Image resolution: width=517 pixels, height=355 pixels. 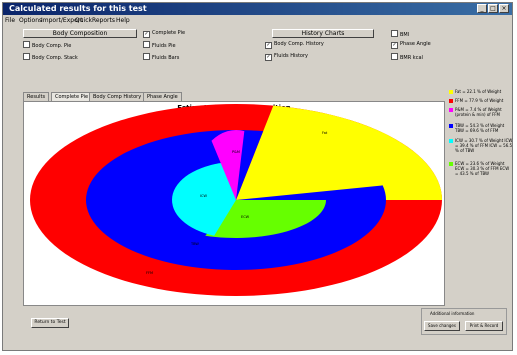 I want to click on menu-file: File, so click(x=10, y=21).